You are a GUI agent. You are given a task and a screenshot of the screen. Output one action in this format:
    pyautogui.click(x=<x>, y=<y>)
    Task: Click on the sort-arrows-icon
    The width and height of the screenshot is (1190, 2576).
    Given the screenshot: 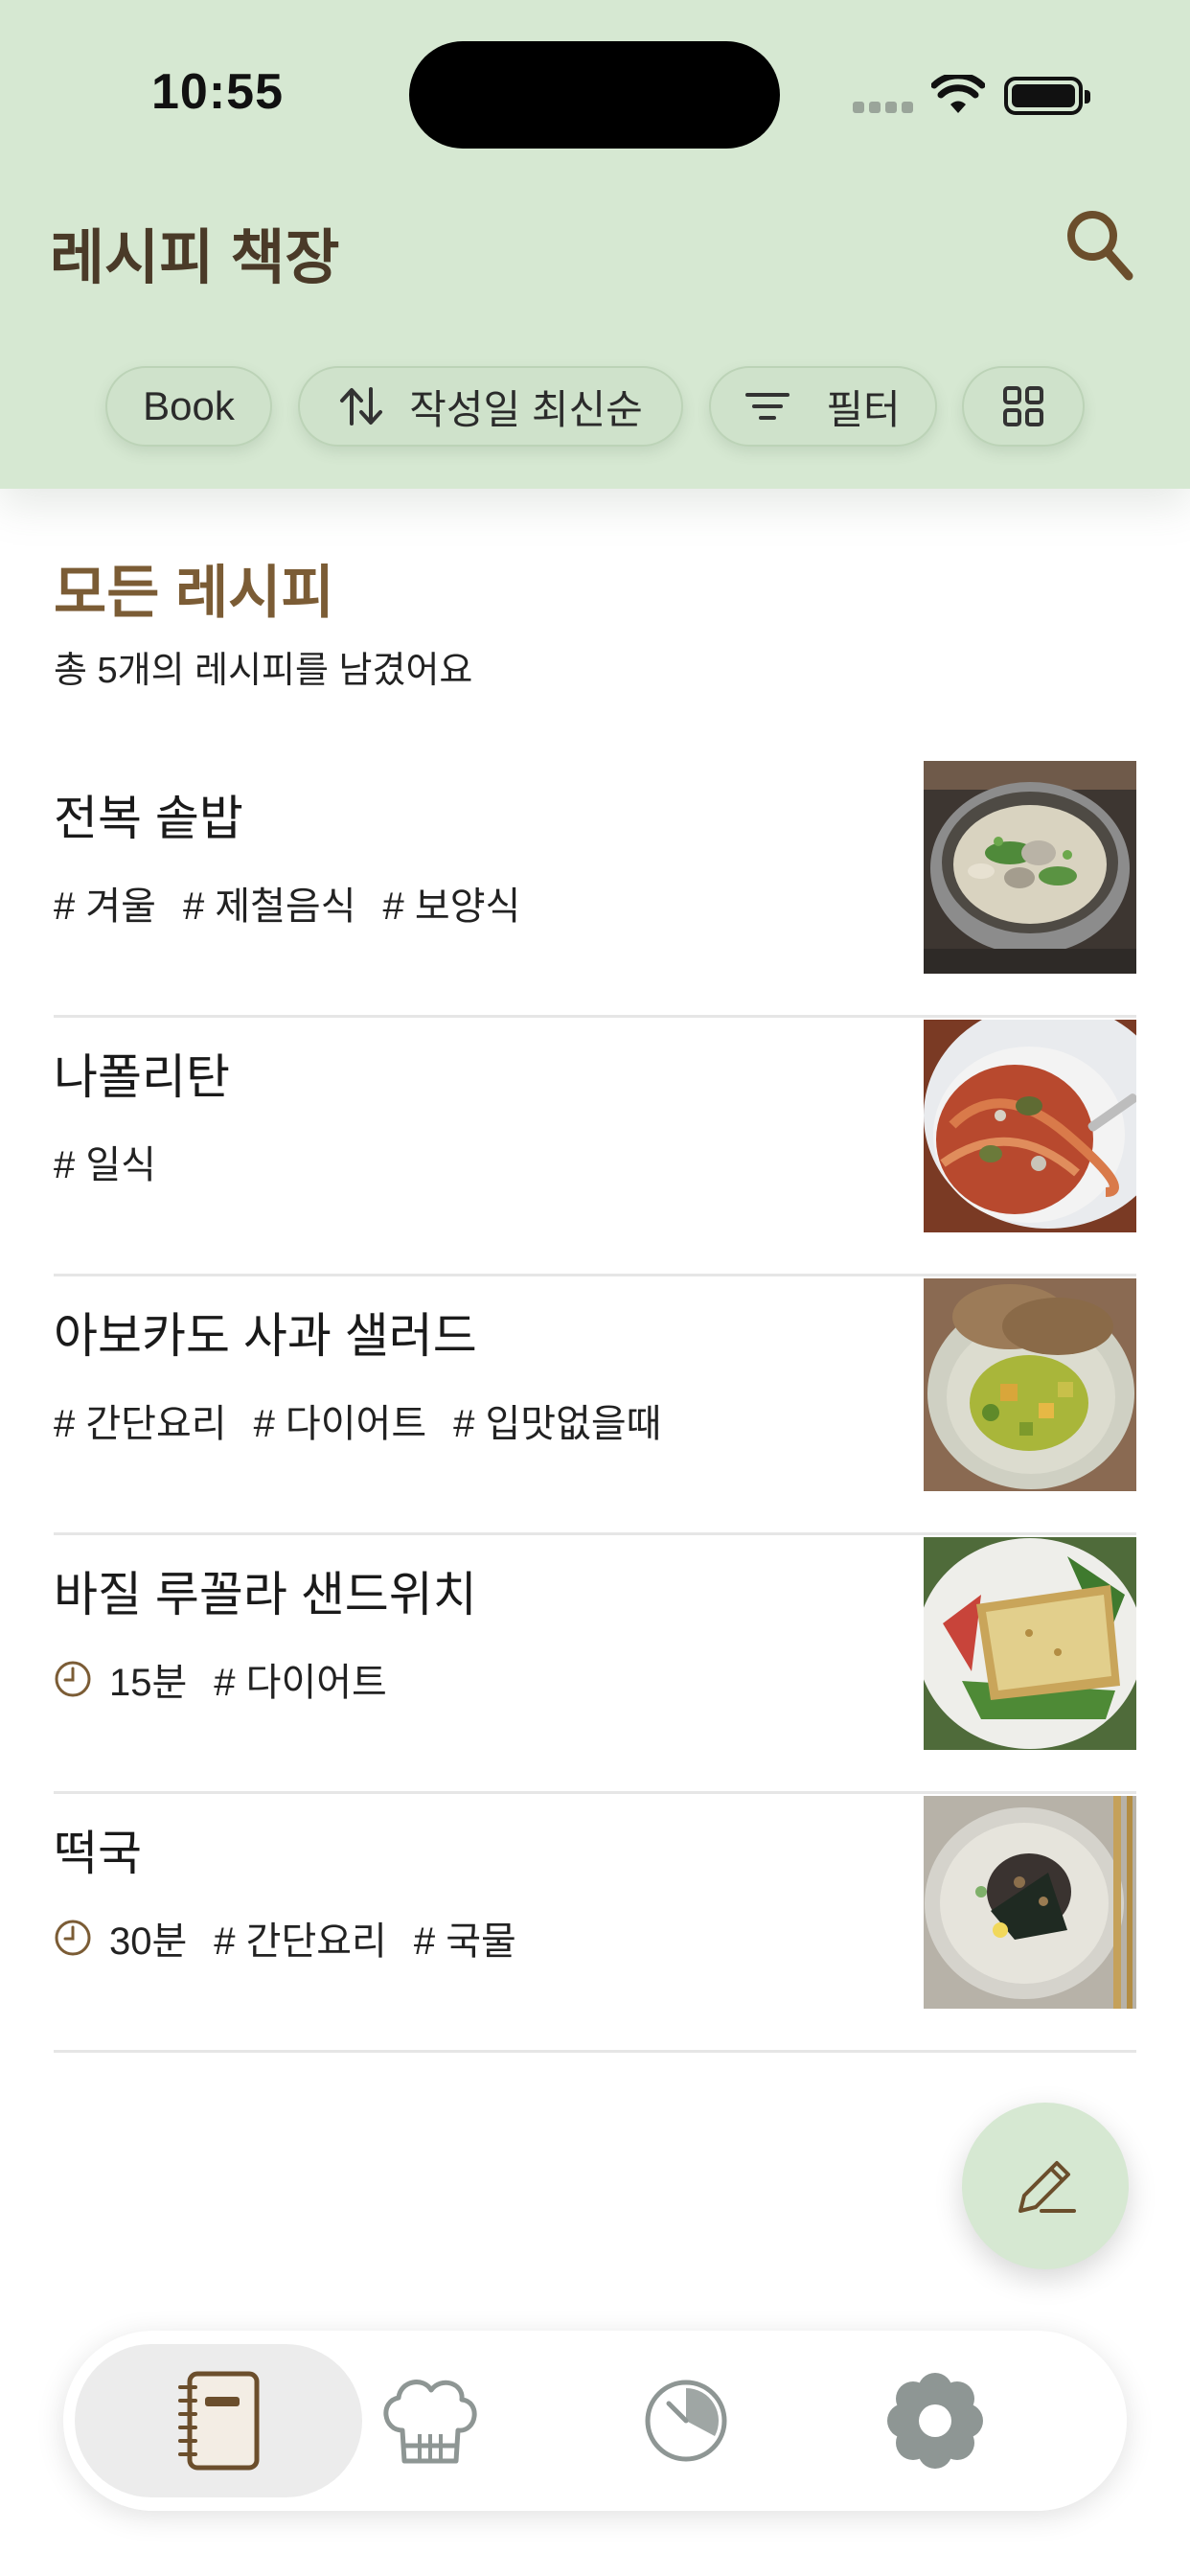 What is the action you would take?
    pyautogui.click(x=362, y=406)
    